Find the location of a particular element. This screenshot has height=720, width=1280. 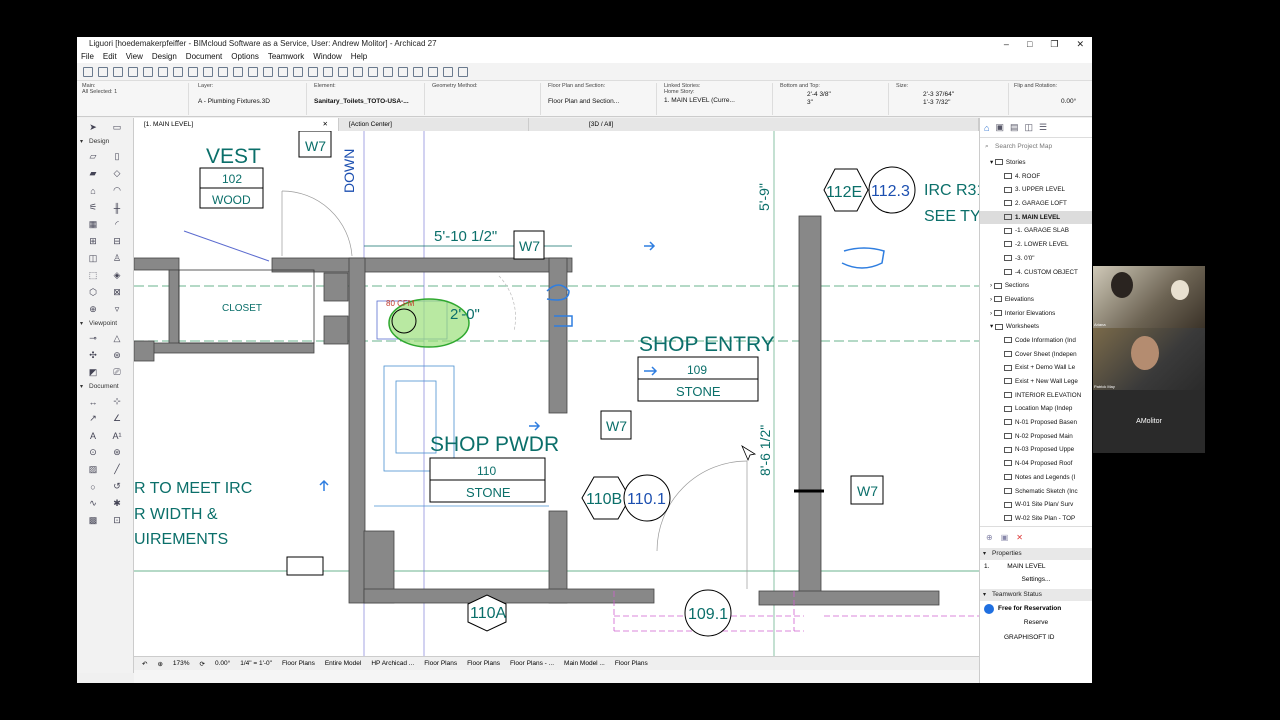

undo-icon is located at coordinates (103, 71).